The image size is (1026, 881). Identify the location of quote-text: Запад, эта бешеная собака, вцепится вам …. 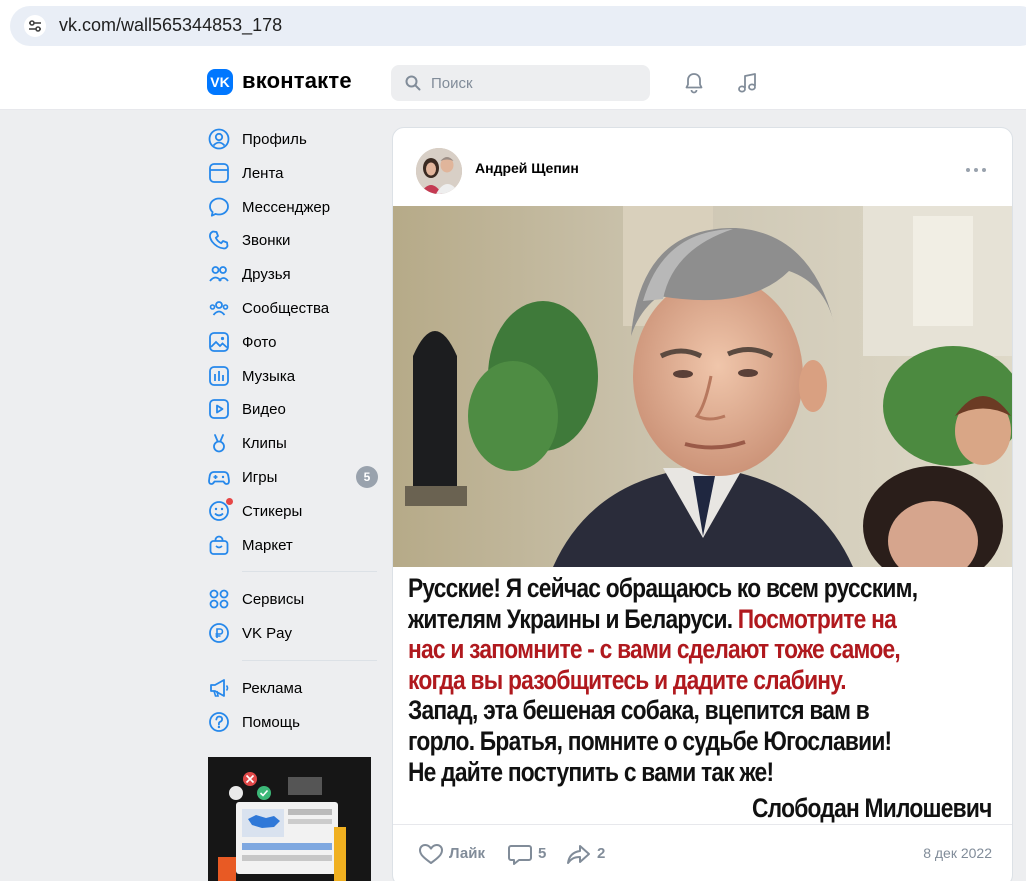
(639, 710).